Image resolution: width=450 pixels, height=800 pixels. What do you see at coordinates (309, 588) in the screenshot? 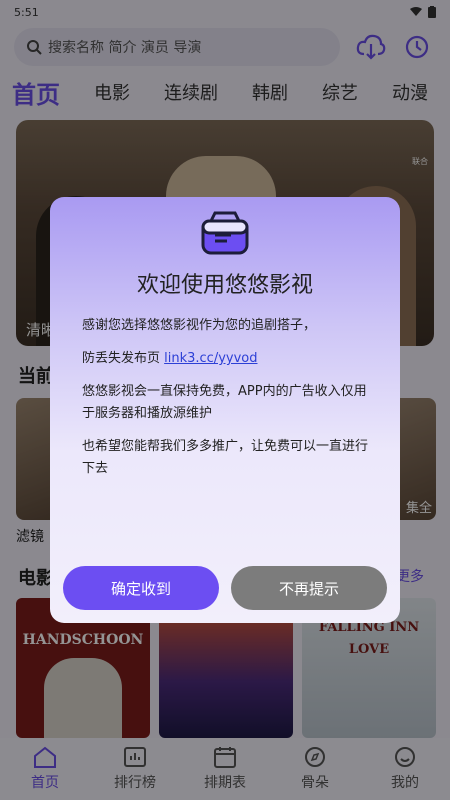
I see `dont-show-again-button: 不再提示` at bounding box center [309, 588].